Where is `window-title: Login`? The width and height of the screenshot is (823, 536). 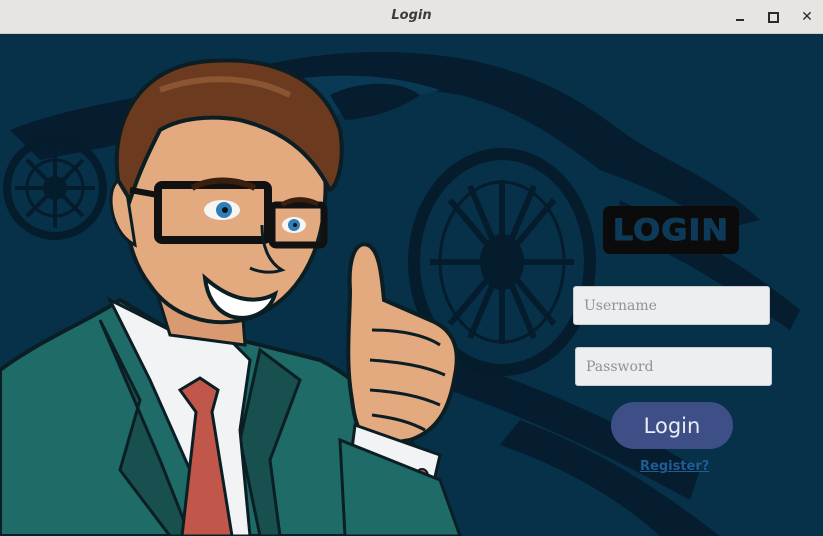
window-title: Login is located at coordinates (411, 15).